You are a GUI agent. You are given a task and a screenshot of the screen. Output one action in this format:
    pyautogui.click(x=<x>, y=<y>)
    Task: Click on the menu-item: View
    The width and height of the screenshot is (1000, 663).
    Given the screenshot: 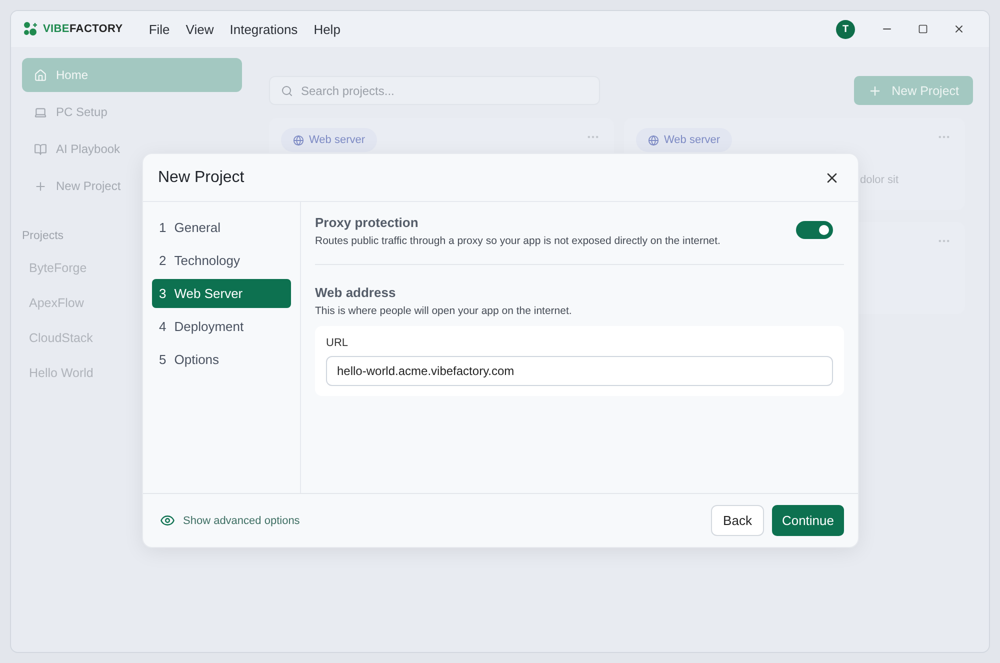 What is the action you would take?
    pyautogui.click(x=200, y=29)
    